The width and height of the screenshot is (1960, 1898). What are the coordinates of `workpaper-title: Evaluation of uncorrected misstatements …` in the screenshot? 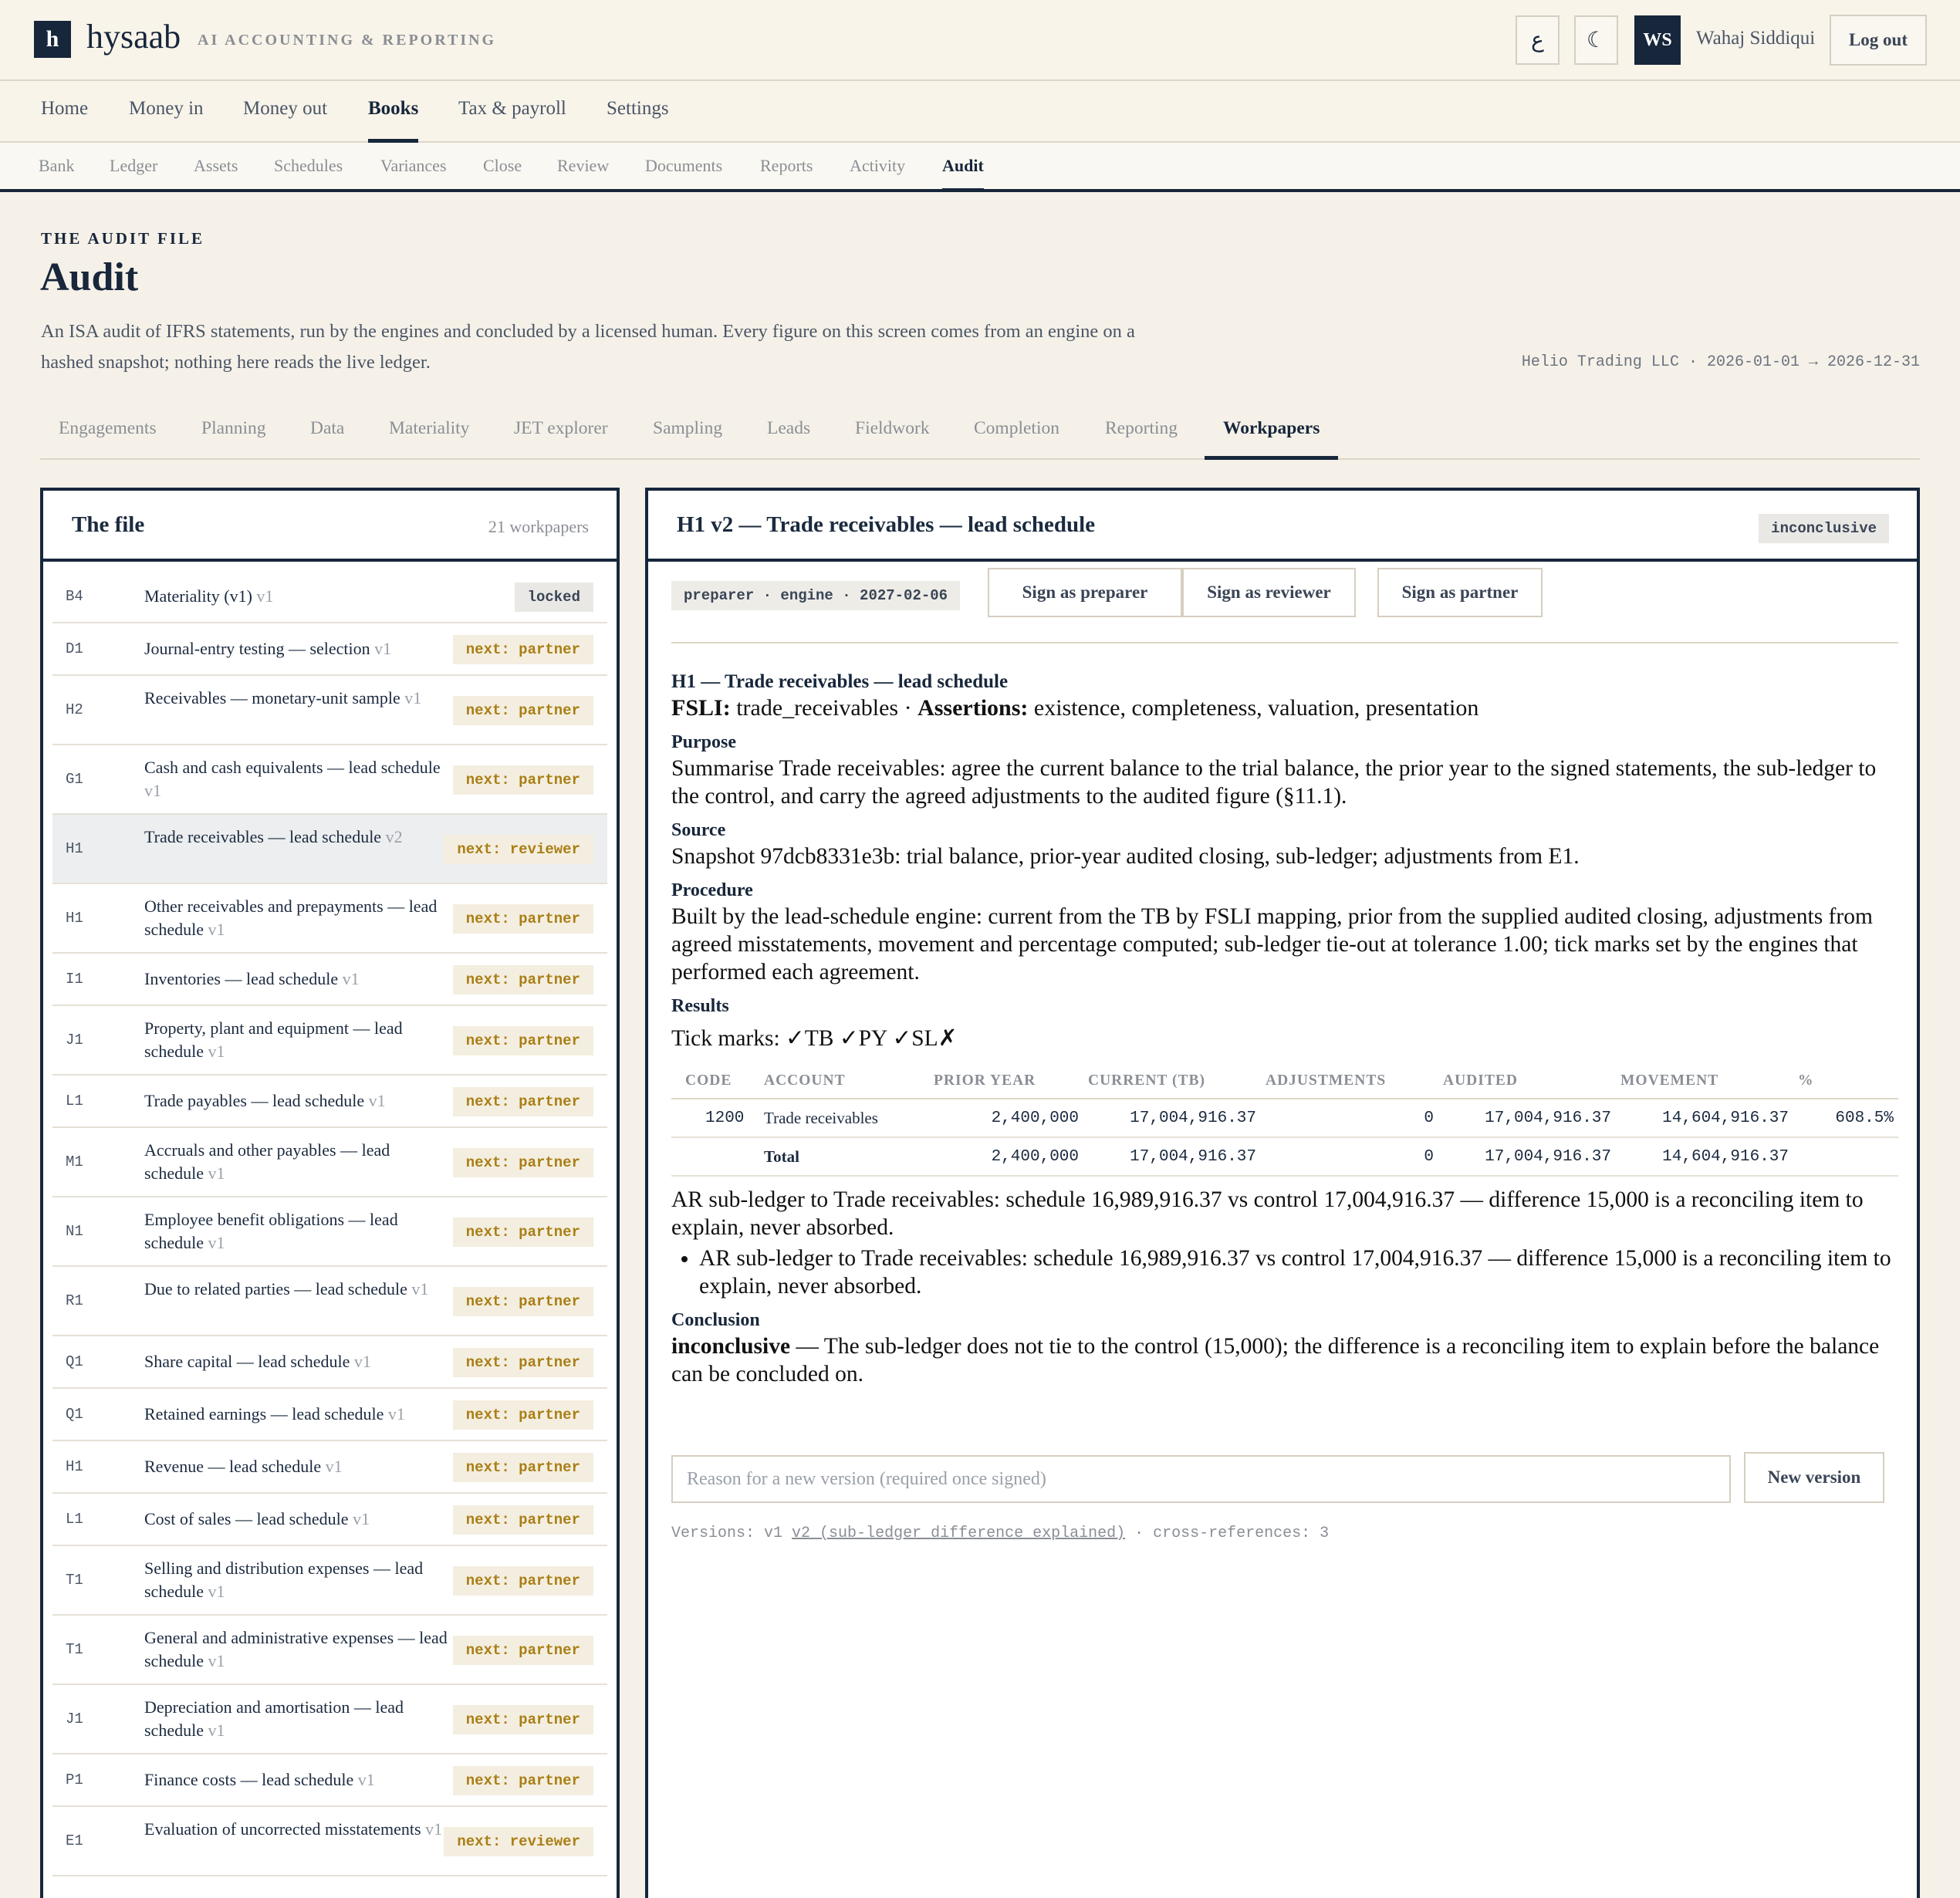 It's located at (296, 1829).